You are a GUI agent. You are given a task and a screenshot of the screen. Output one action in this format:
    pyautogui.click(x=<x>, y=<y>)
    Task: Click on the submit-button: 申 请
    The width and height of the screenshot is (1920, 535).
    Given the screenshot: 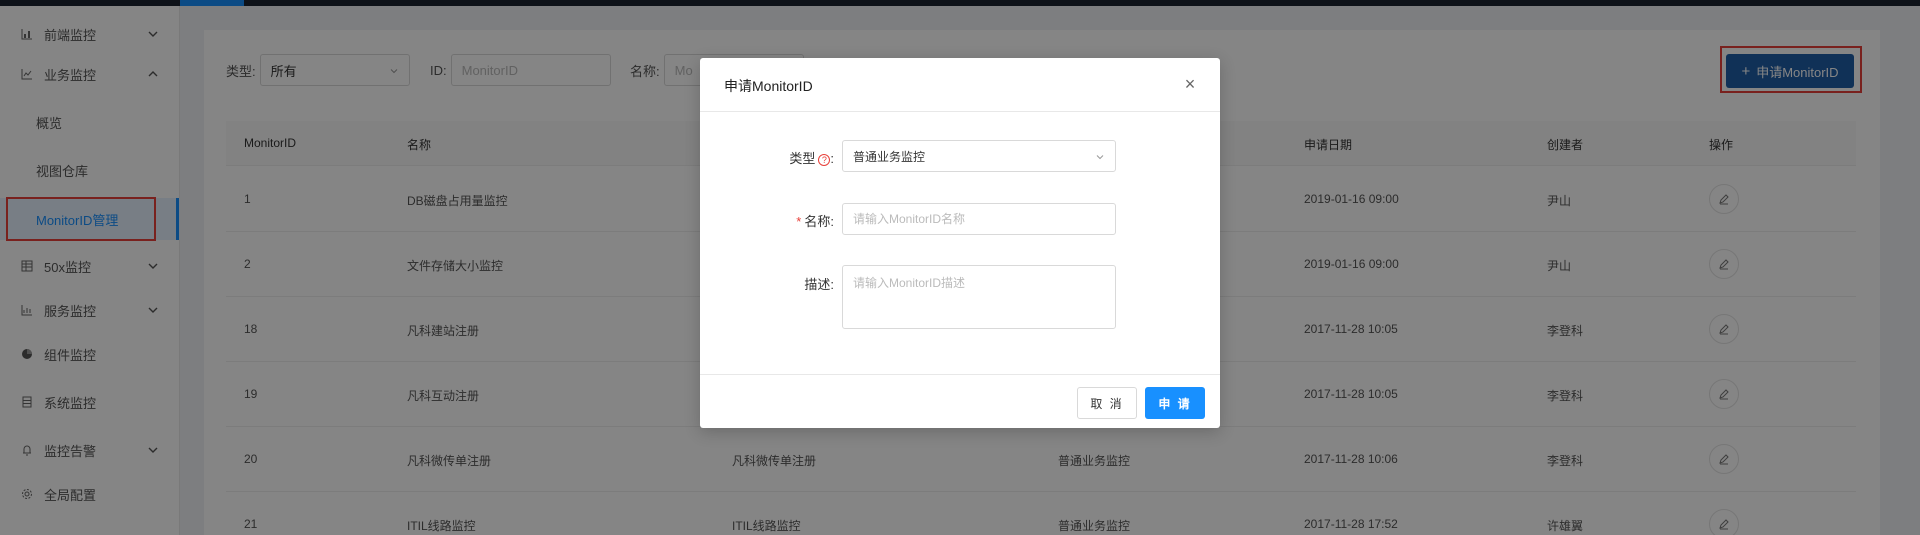 What is the action you would take?
    pyautogui.click(x=1175, y=403)
    